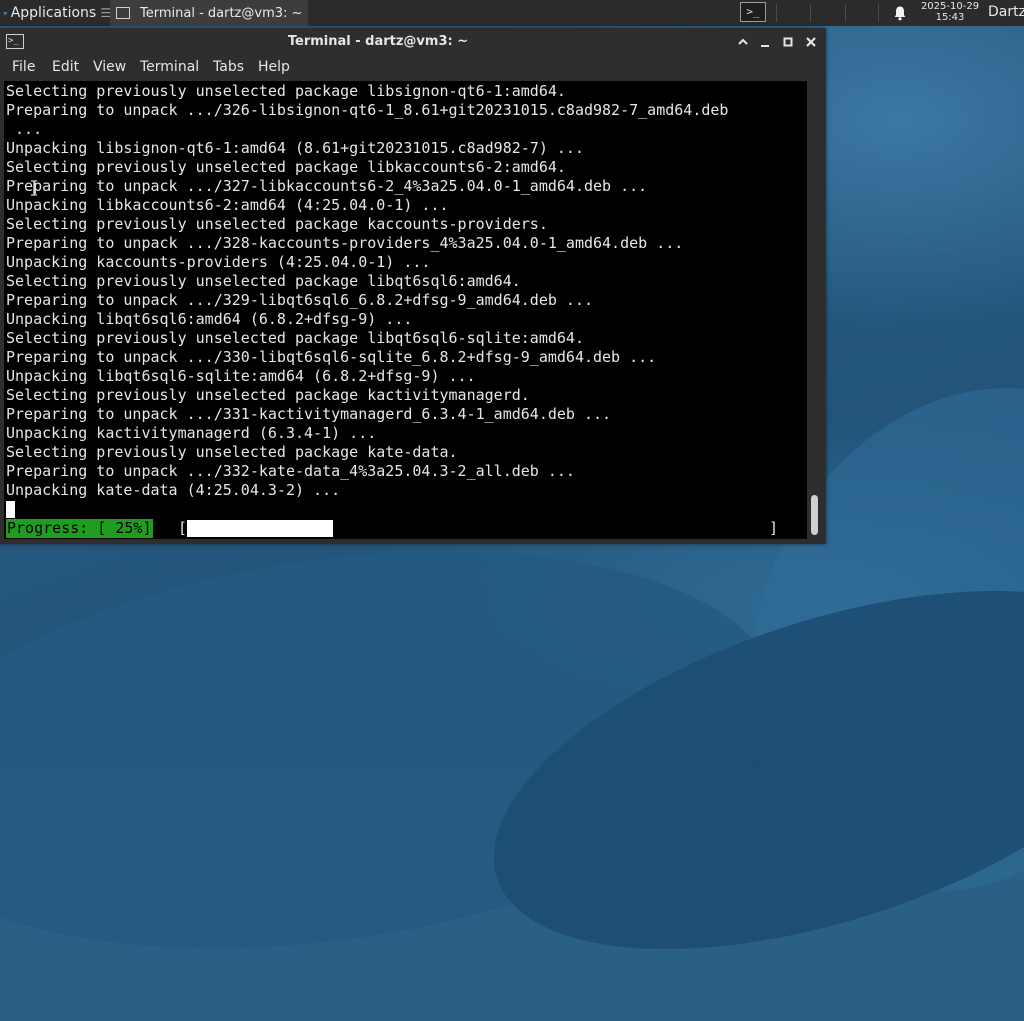 The height and width of the screenshot is (1021, 1024). Describe the element at coordinates (413, 68) in the screenshot. I see `menu-bar: File Edit View Terminal Tabs Help` at that location.